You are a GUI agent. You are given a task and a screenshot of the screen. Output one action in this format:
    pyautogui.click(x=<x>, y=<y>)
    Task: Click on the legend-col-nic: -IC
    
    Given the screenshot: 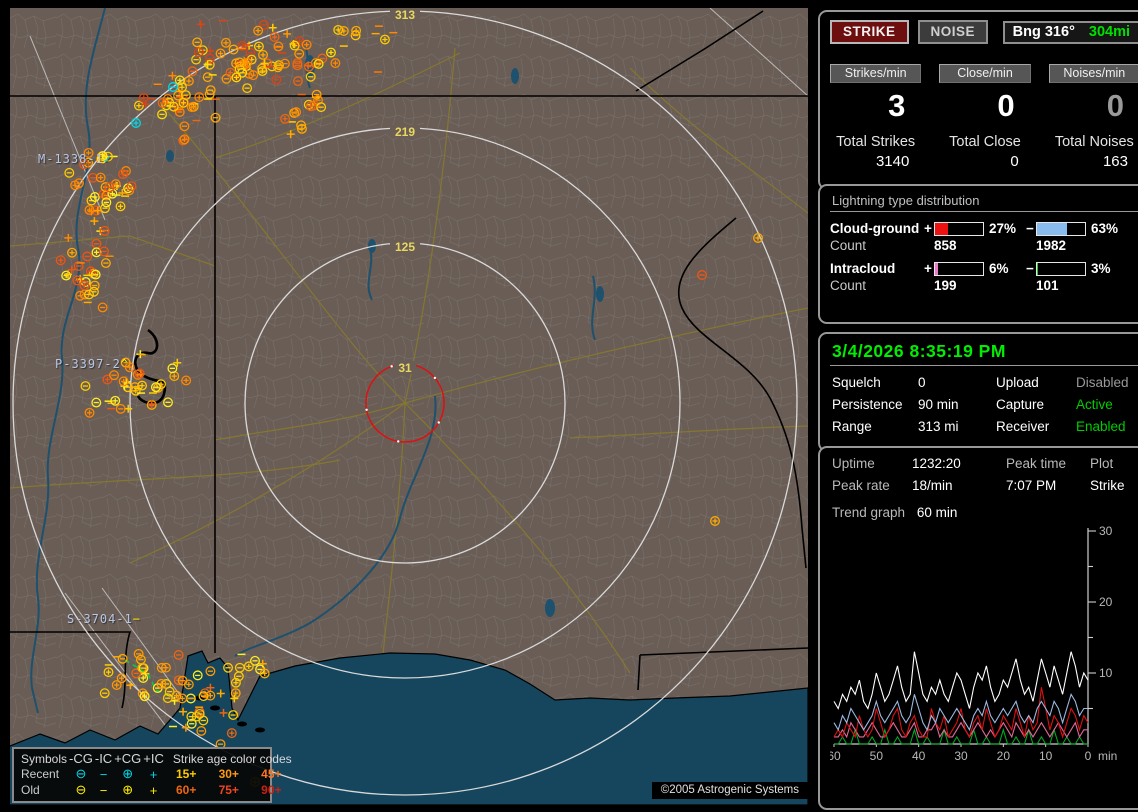 What is the action you would take?
    pyautogui.click(x=103, y=758)
    